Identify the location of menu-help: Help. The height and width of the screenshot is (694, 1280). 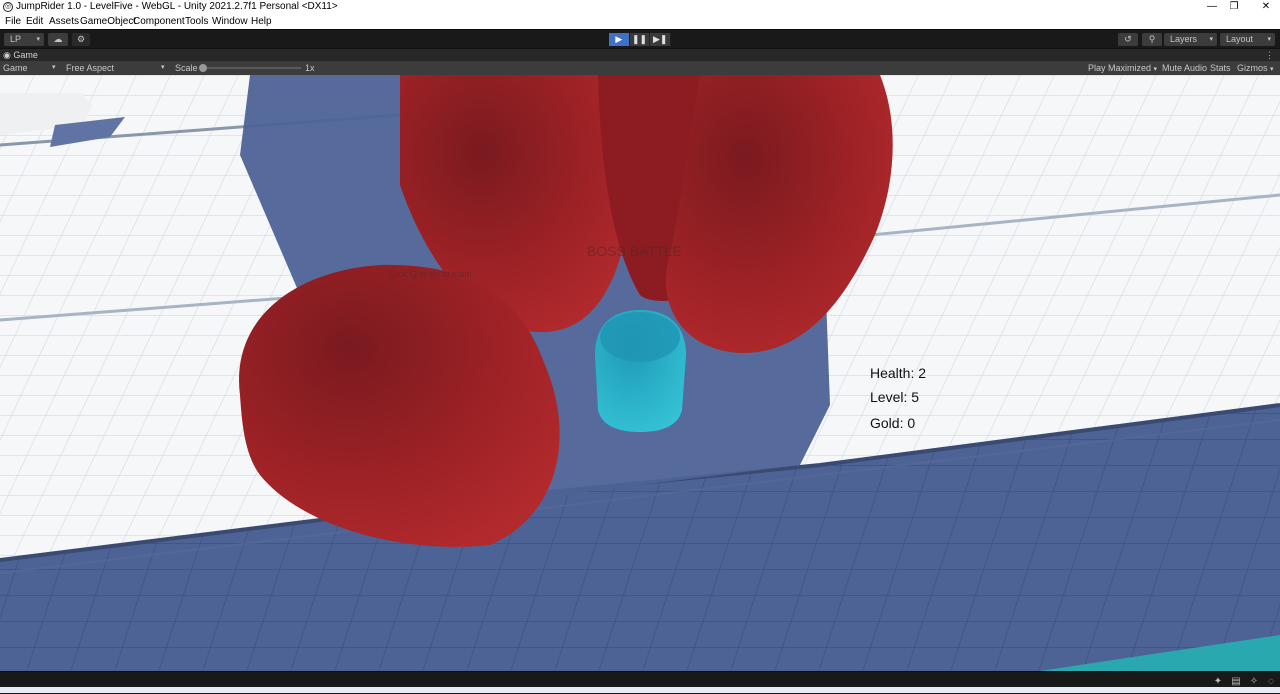
(261, 21).